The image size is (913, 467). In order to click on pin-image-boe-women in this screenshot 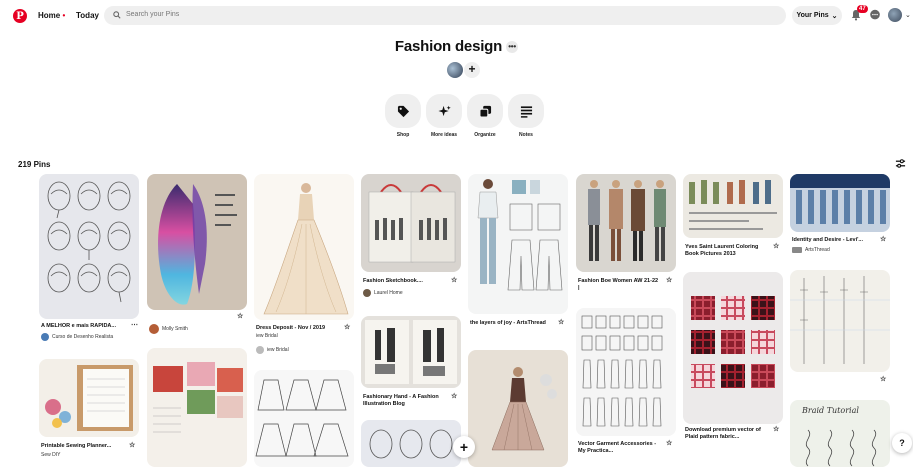, I will do `click(626, 223)`.